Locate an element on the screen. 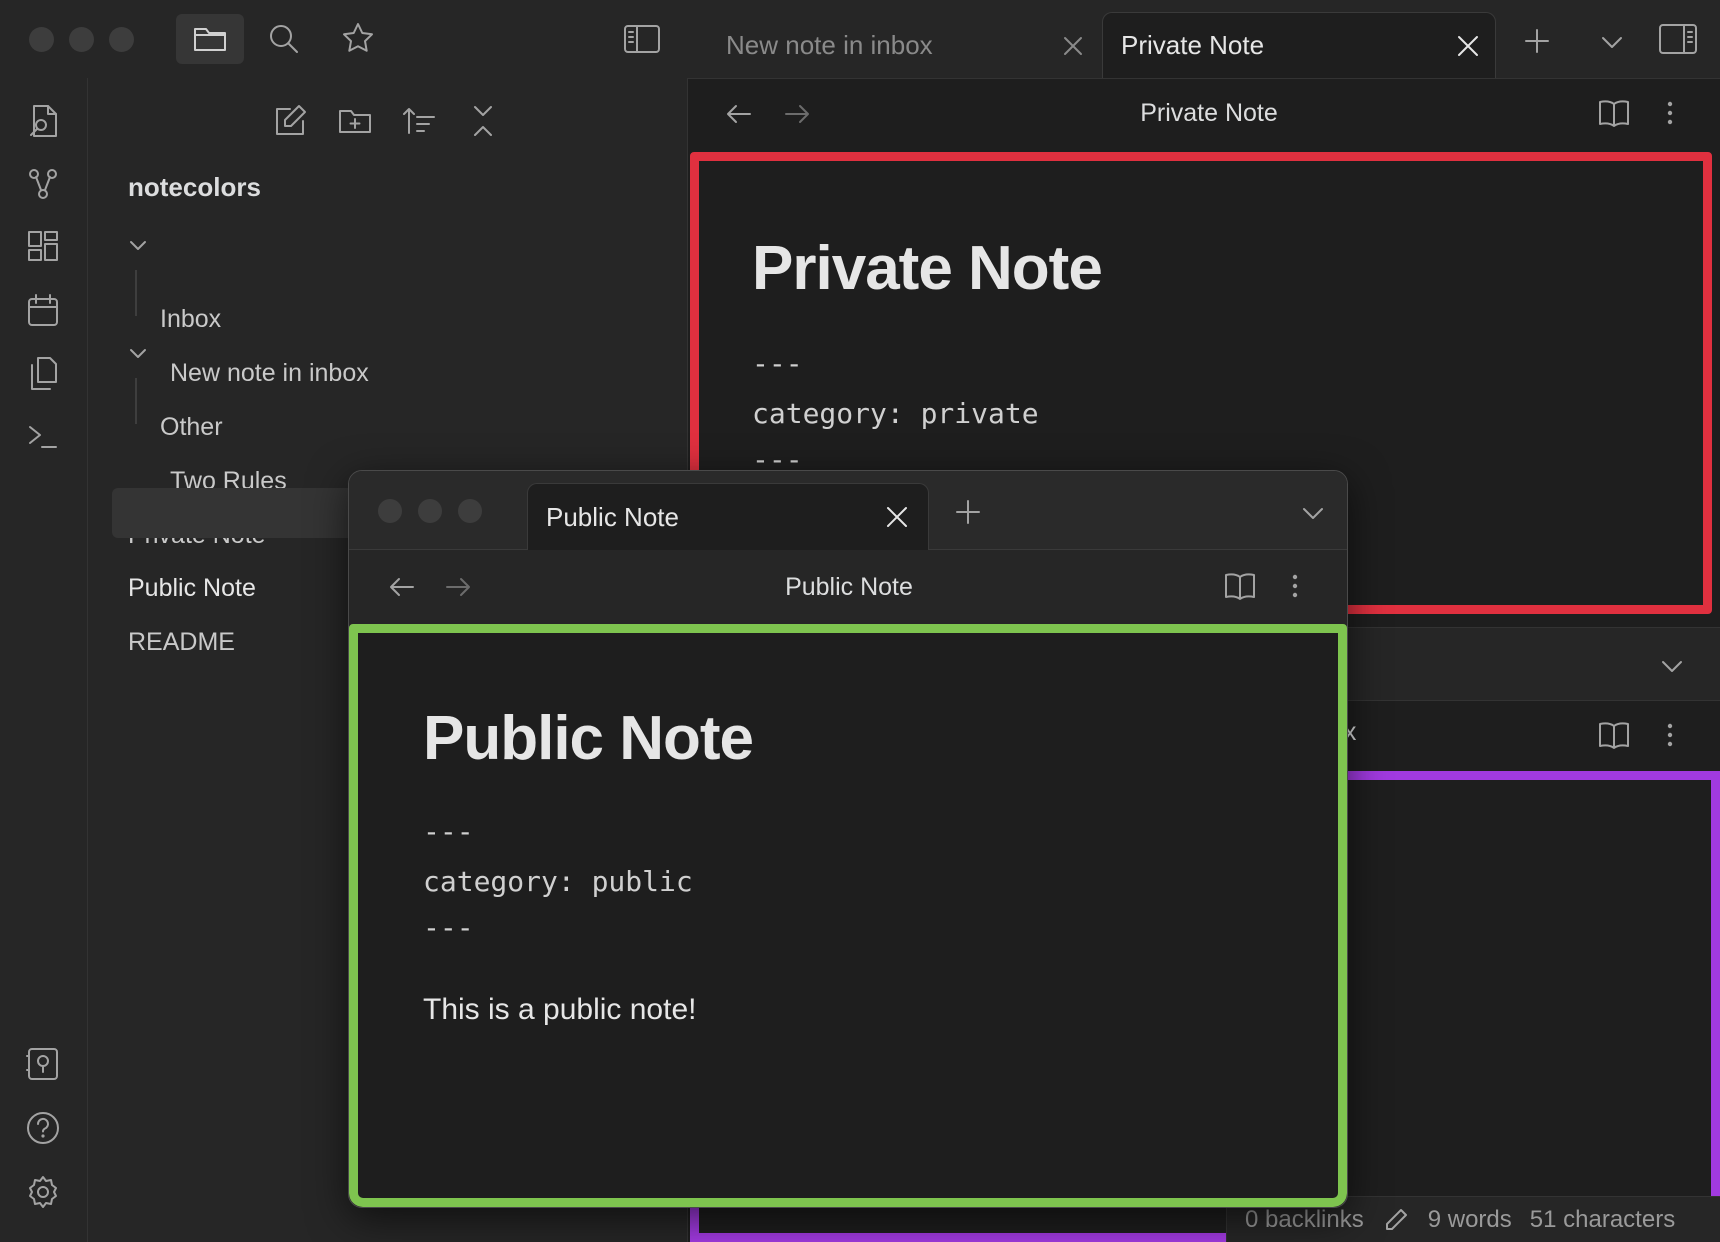 The width and height of the screenshot is (1720, 1242). ribbon-templates is located at coordinates (43, 374).